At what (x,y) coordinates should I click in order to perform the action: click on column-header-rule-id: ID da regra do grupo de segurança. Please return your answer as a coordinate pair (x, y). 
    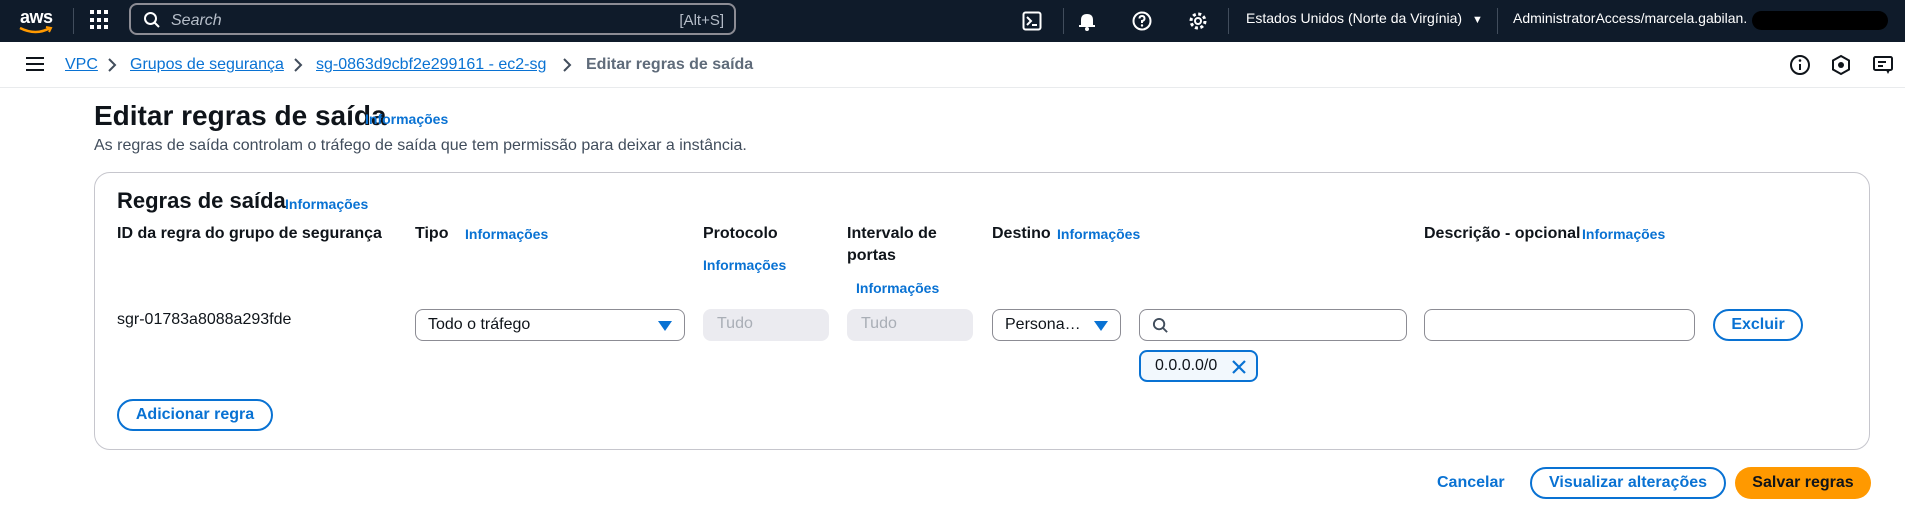
    Looking at the image, I should click on (249, 233).